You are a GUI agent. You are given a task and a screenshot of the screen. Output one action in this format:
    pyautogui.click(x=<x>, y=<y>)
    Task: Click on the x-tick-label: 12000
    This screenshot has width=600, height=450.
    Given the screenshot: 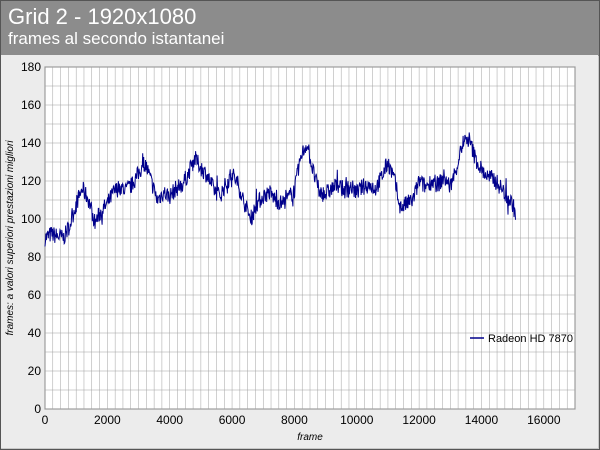 What is the action you would take?
    pyautogui.click(x=419, y=420)
    